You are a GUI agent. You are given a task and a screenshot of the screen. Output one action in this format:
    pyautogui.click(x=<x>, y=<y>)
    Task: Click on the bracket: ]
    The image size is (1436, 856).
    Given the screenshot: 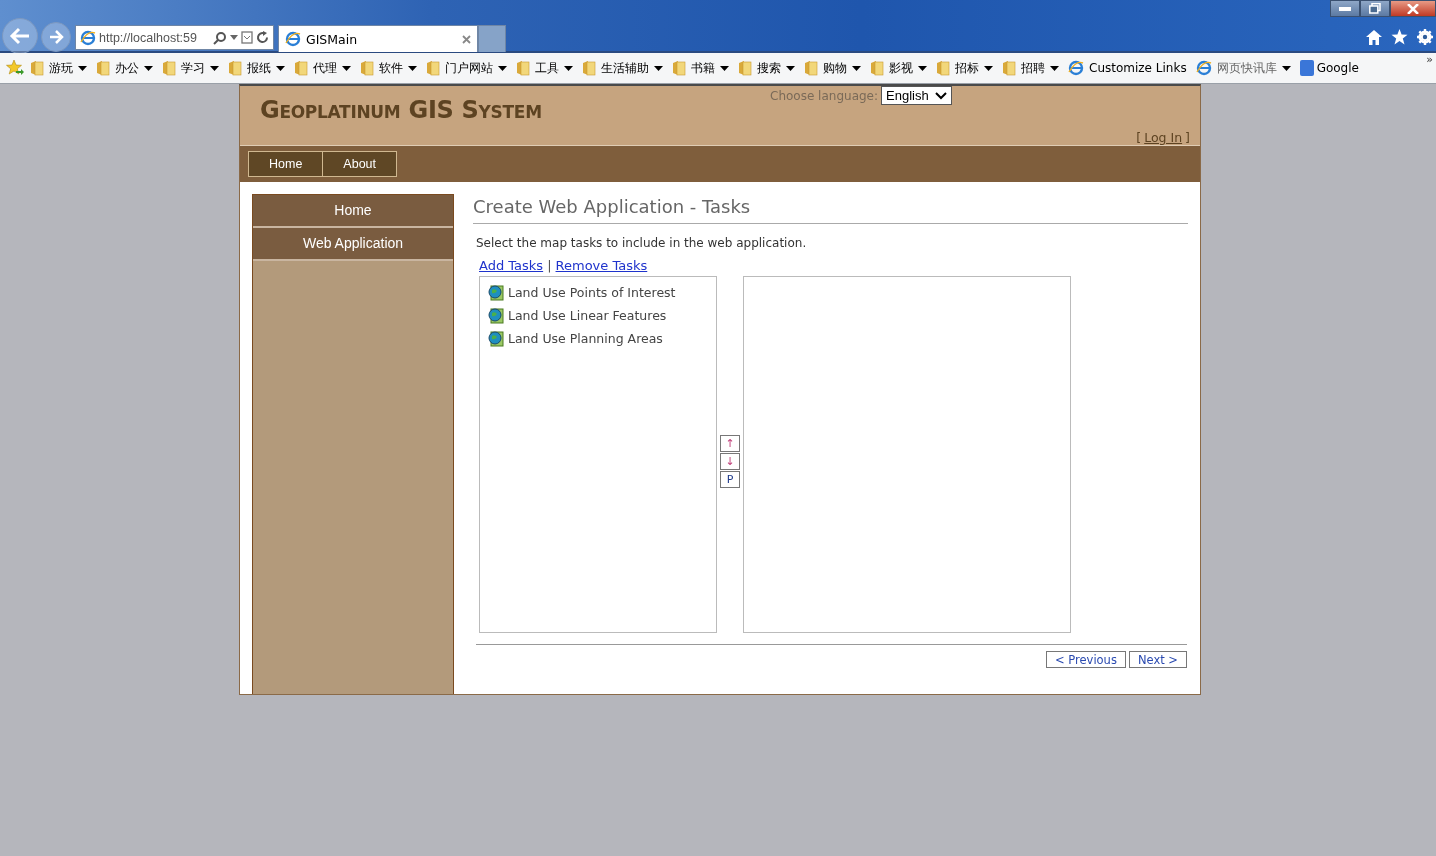 What is the action you would take?
    pyautogui.click(x=1187, y=137)
    